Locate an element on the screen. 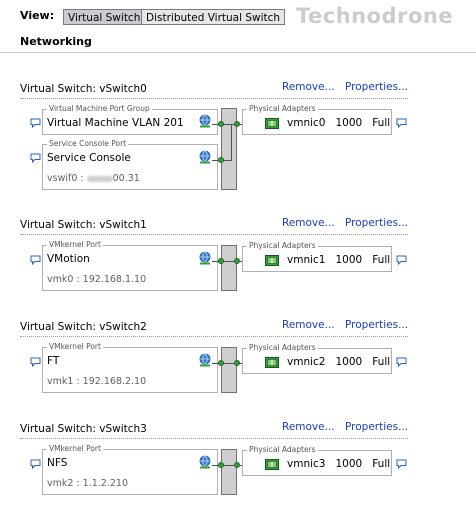 This screenshot has width=476, height=530. nic-row: vmnic0 1000 Full is located at coordinates (343, 123).